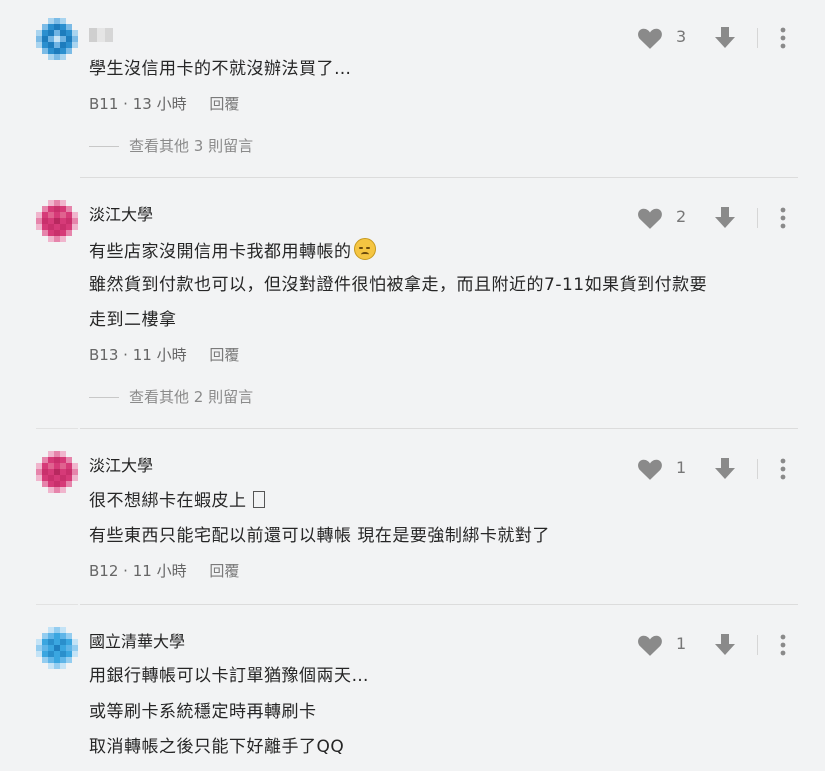 This screenshot has width=825, height=771. What do you see at coordinates (220, 252) in the screenshot?
I see `comment-text-line: 有些店家沒開信用卡我都用轉帳的` at bounding box center [220, 252].